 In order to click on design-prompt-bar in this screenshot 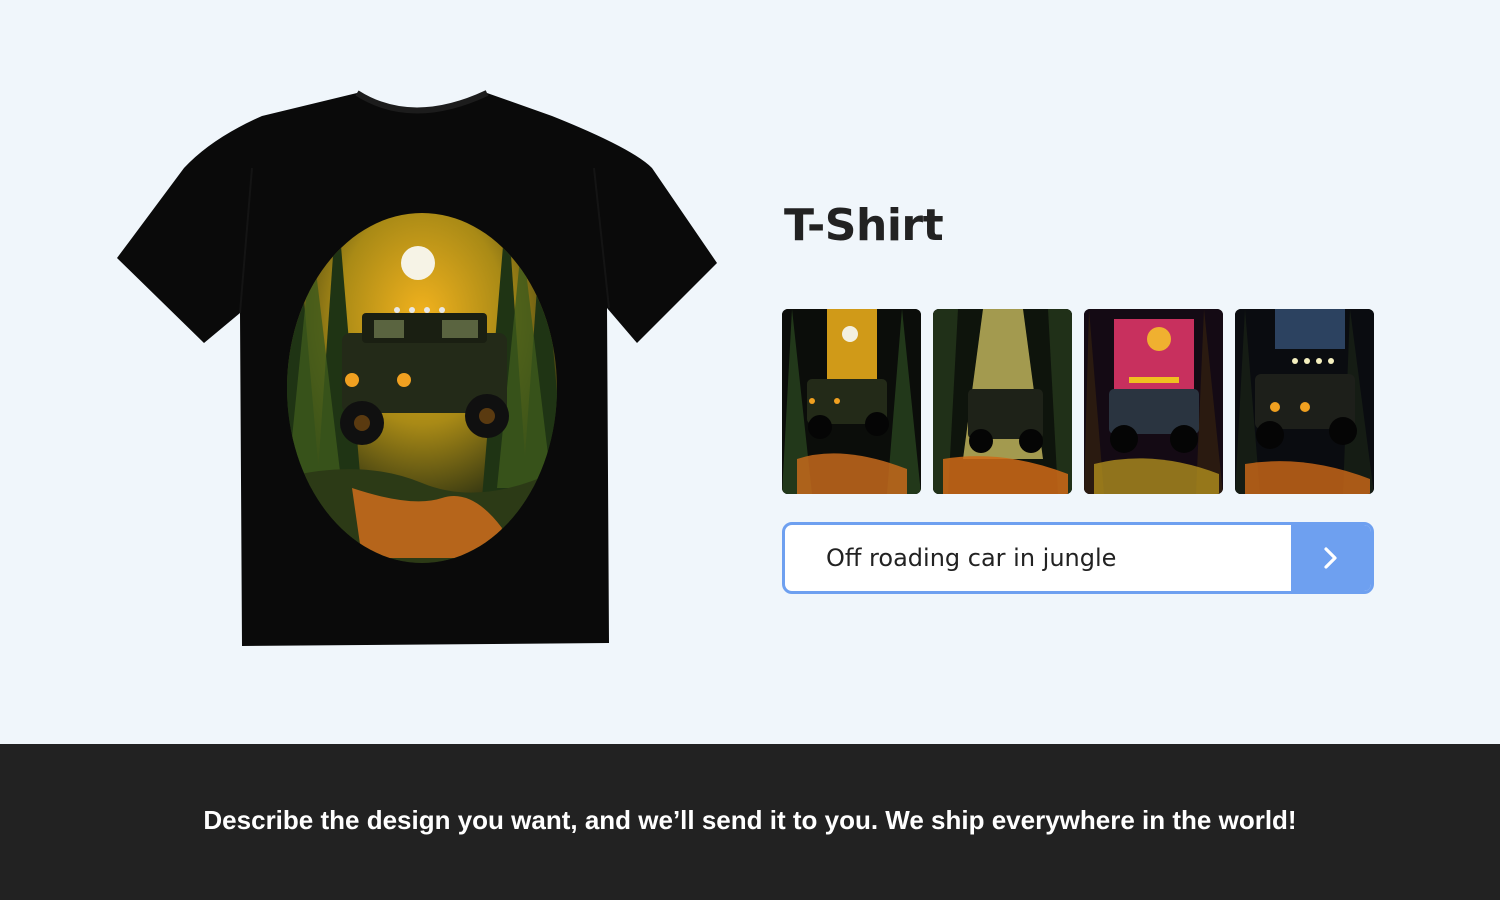, I will do `click(1078, 558)`.